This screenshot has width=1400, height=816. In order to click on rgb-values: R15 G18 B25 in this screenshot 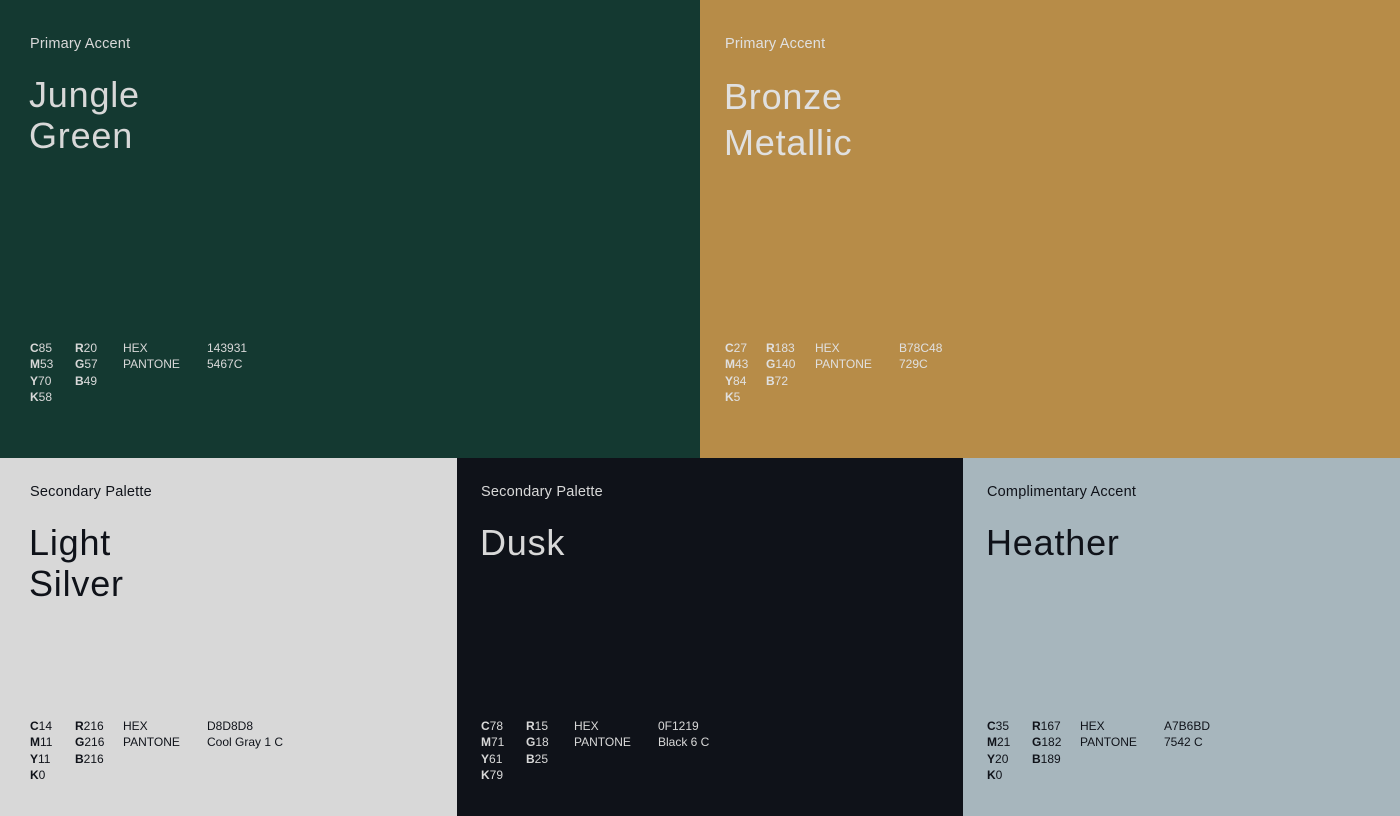, I will do `click(537, 742)`.